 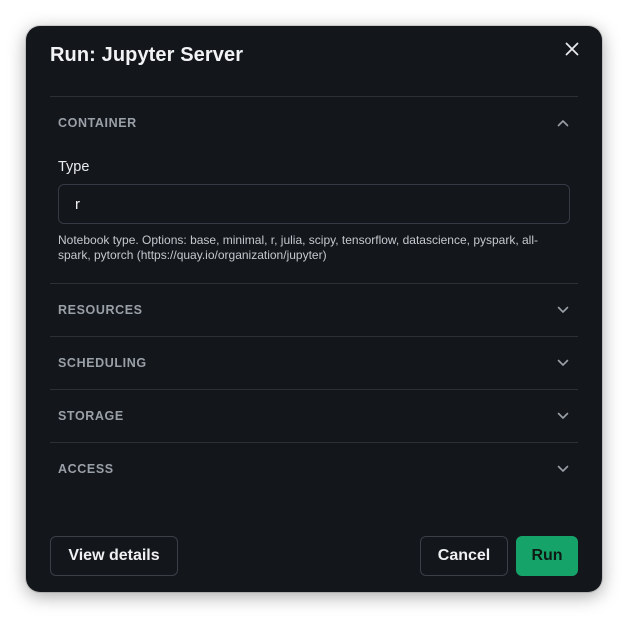 What do you see at coordinates (314, 123) in the screenshot?
I see `section-container-header: CONTAINER` at bounding box center [314, 123].